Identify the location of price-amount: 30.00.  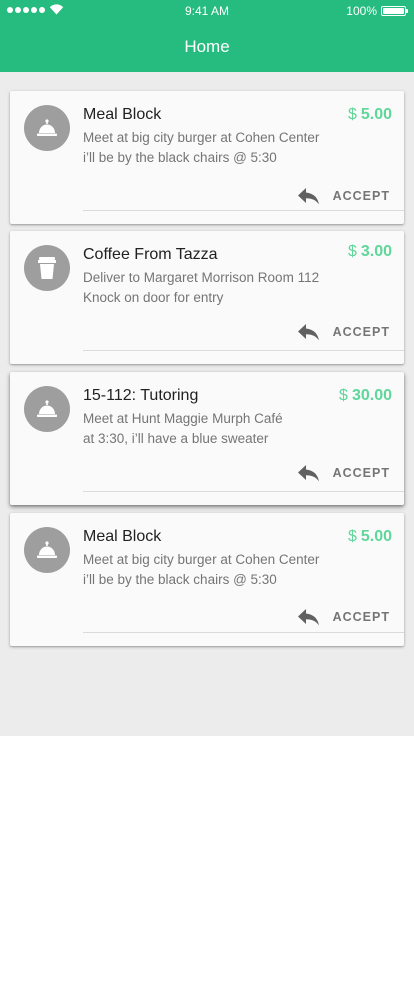
(371, 395).